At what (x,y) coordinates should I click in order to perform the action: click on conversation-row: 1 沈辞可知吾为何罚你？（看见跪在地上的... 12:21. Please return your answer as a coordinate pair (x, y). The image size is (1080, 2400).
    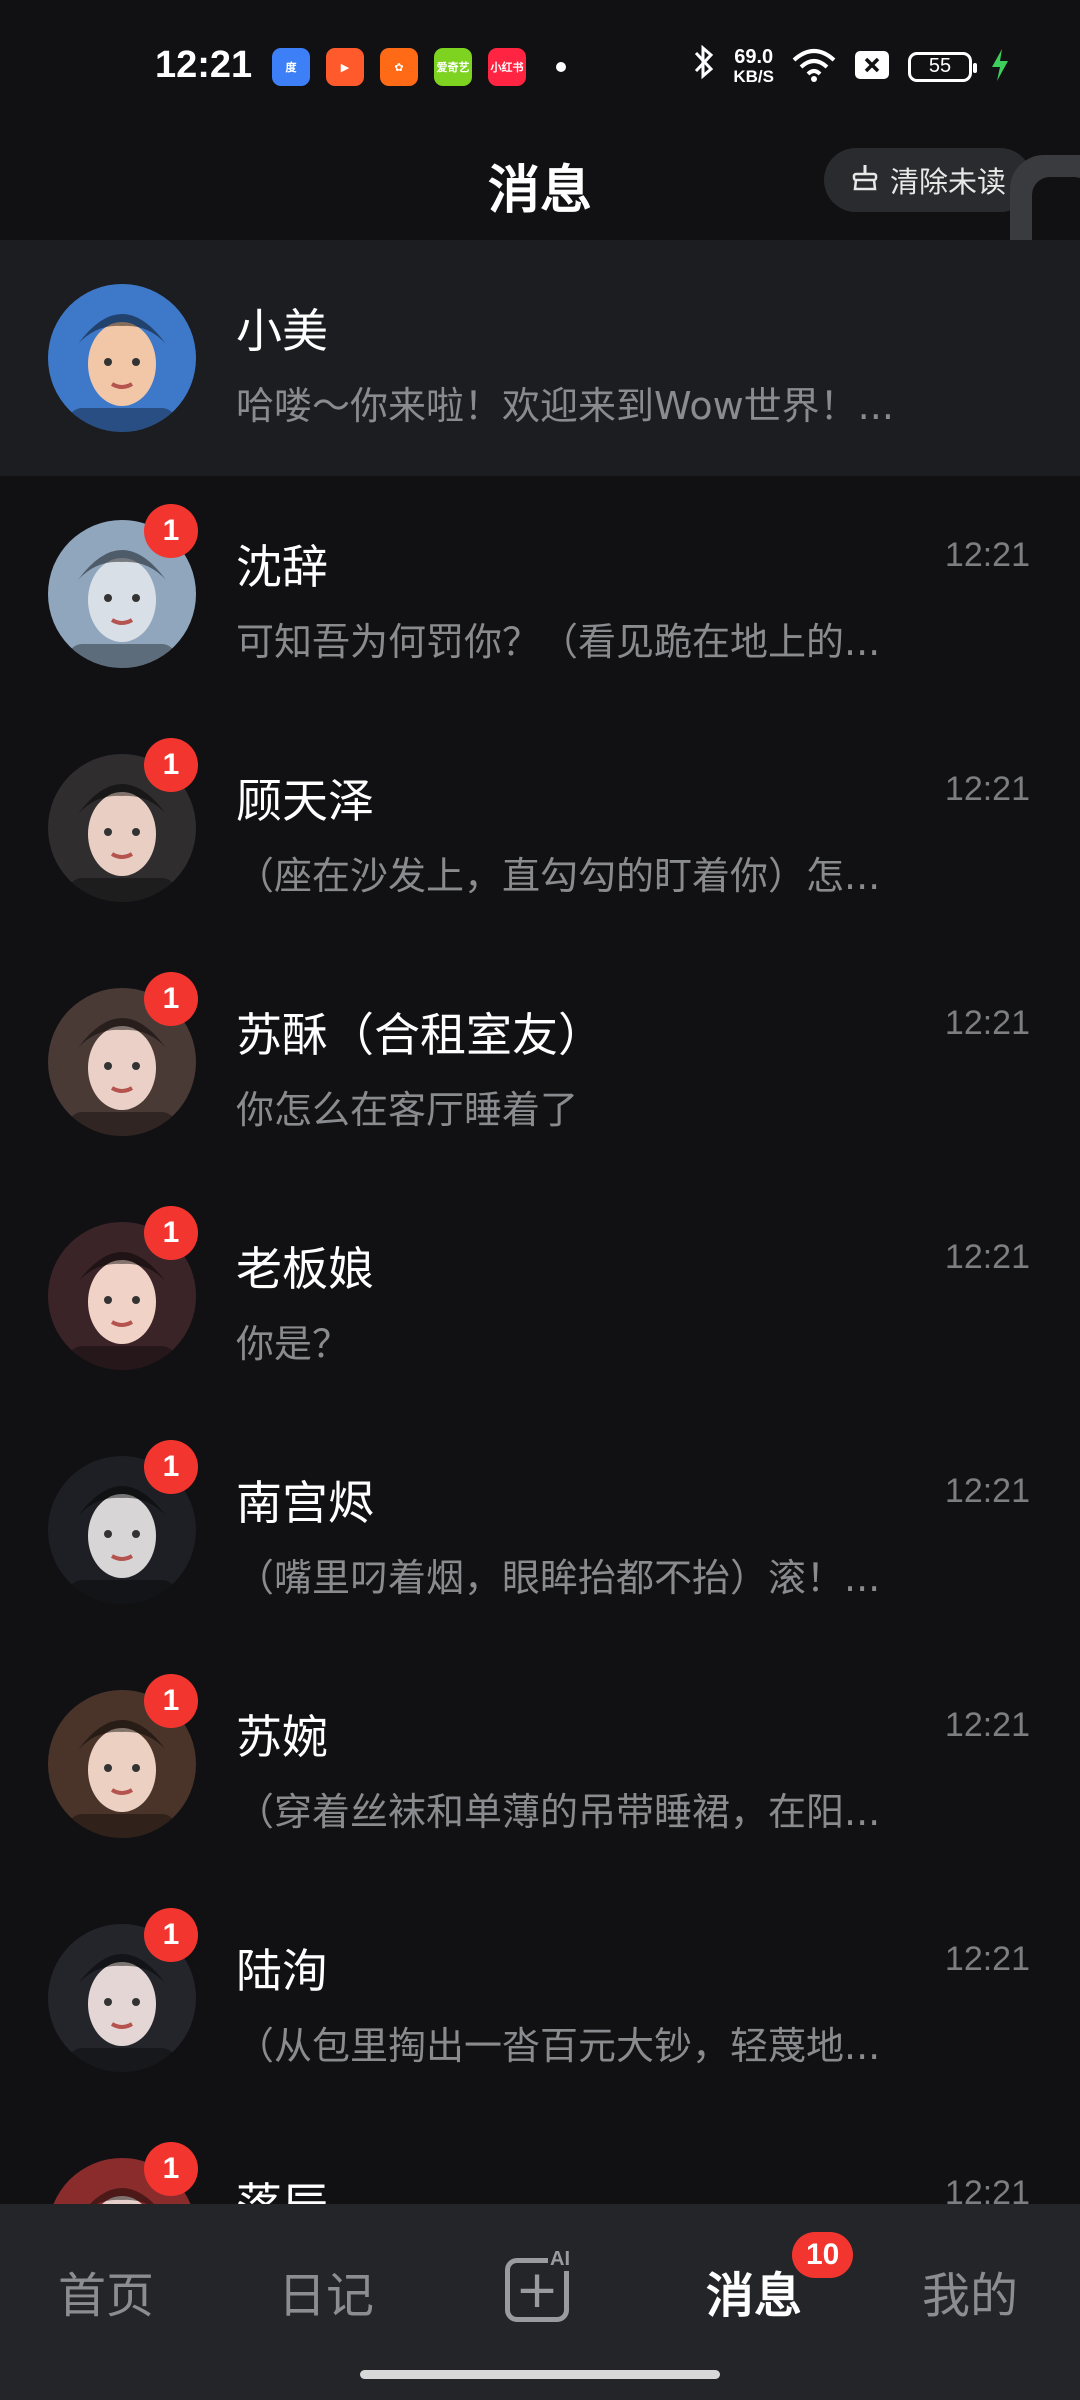
    Looking at the image, I should click on (540, 593).